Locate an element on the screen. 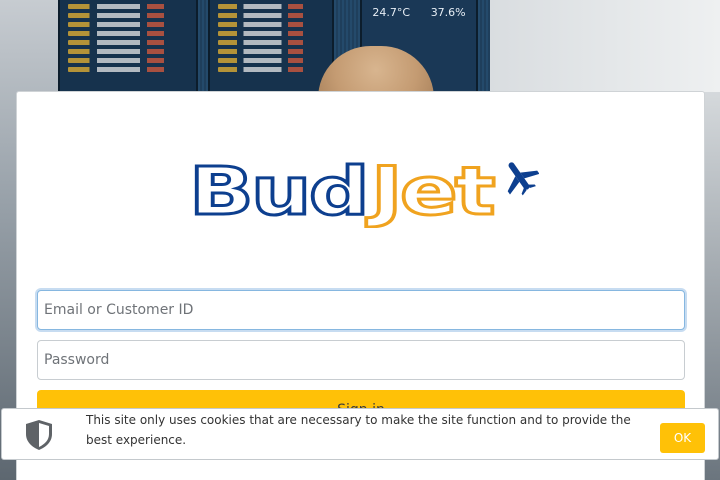 This screenshot has height=480, width=720. email-field is located at coordinates (361, 310).